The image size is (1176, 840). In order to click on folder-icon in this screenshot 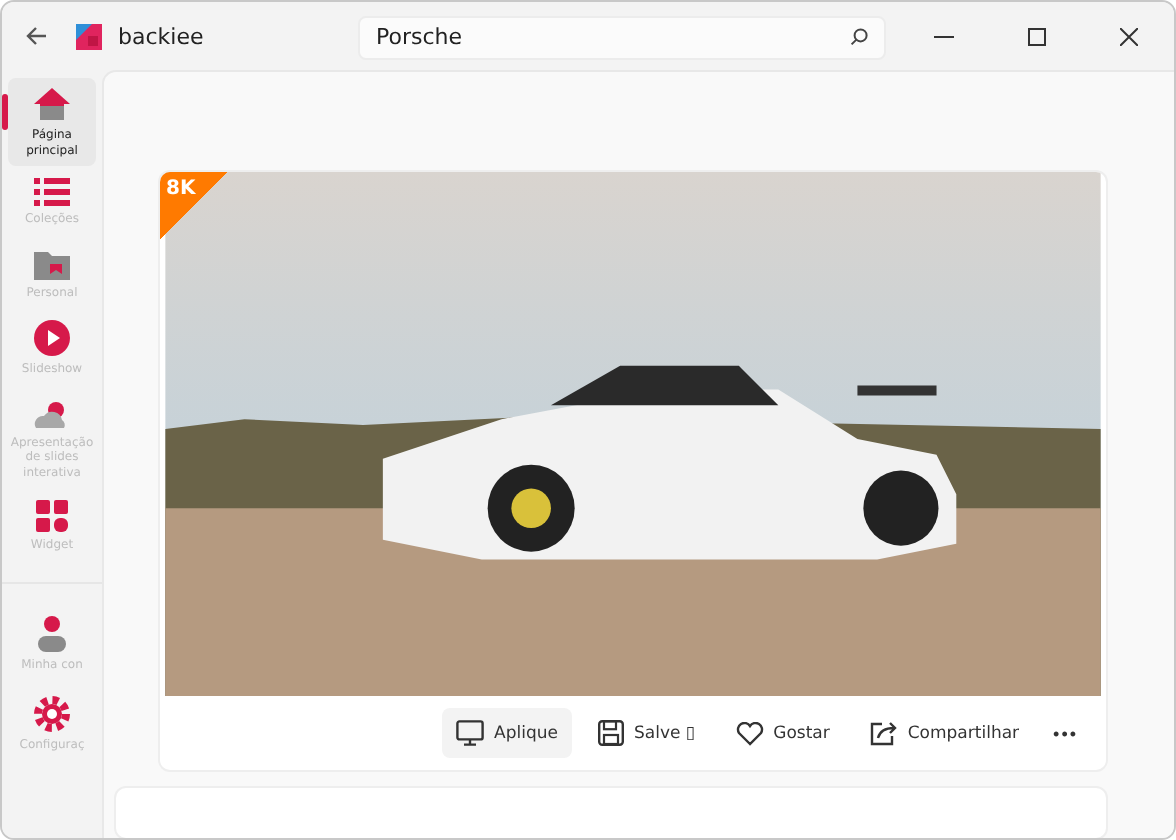, I will do `click(52, 263)`.